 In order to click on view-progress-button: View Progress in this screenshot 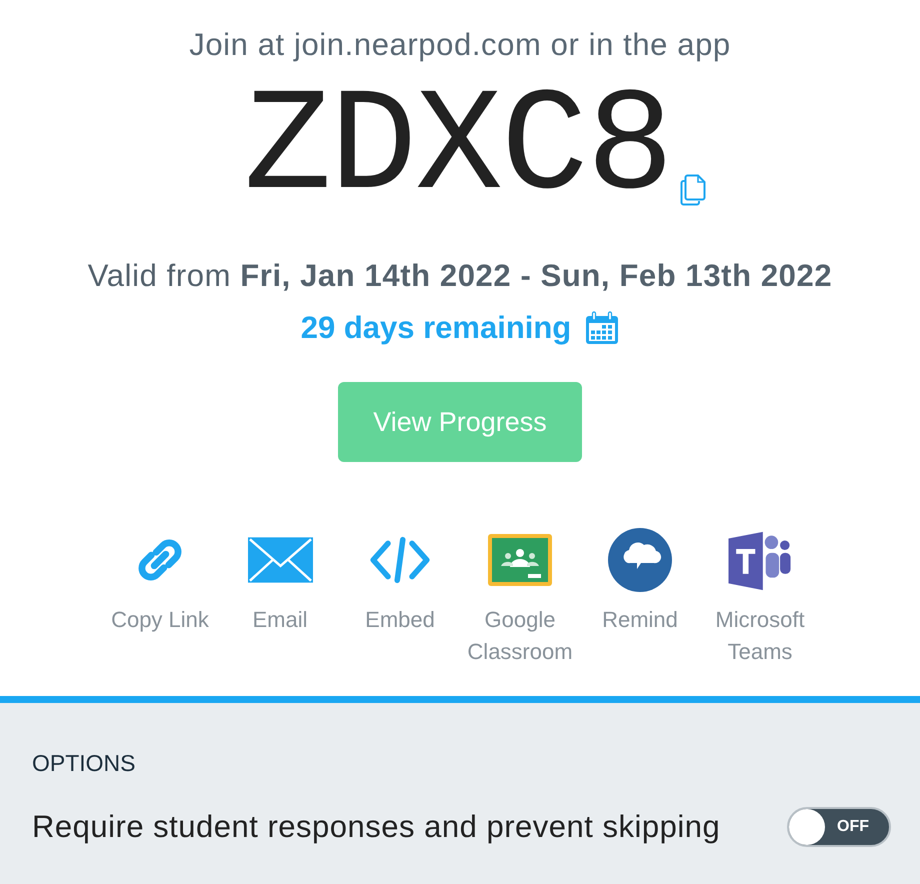, I will do `click(460, 422)`.